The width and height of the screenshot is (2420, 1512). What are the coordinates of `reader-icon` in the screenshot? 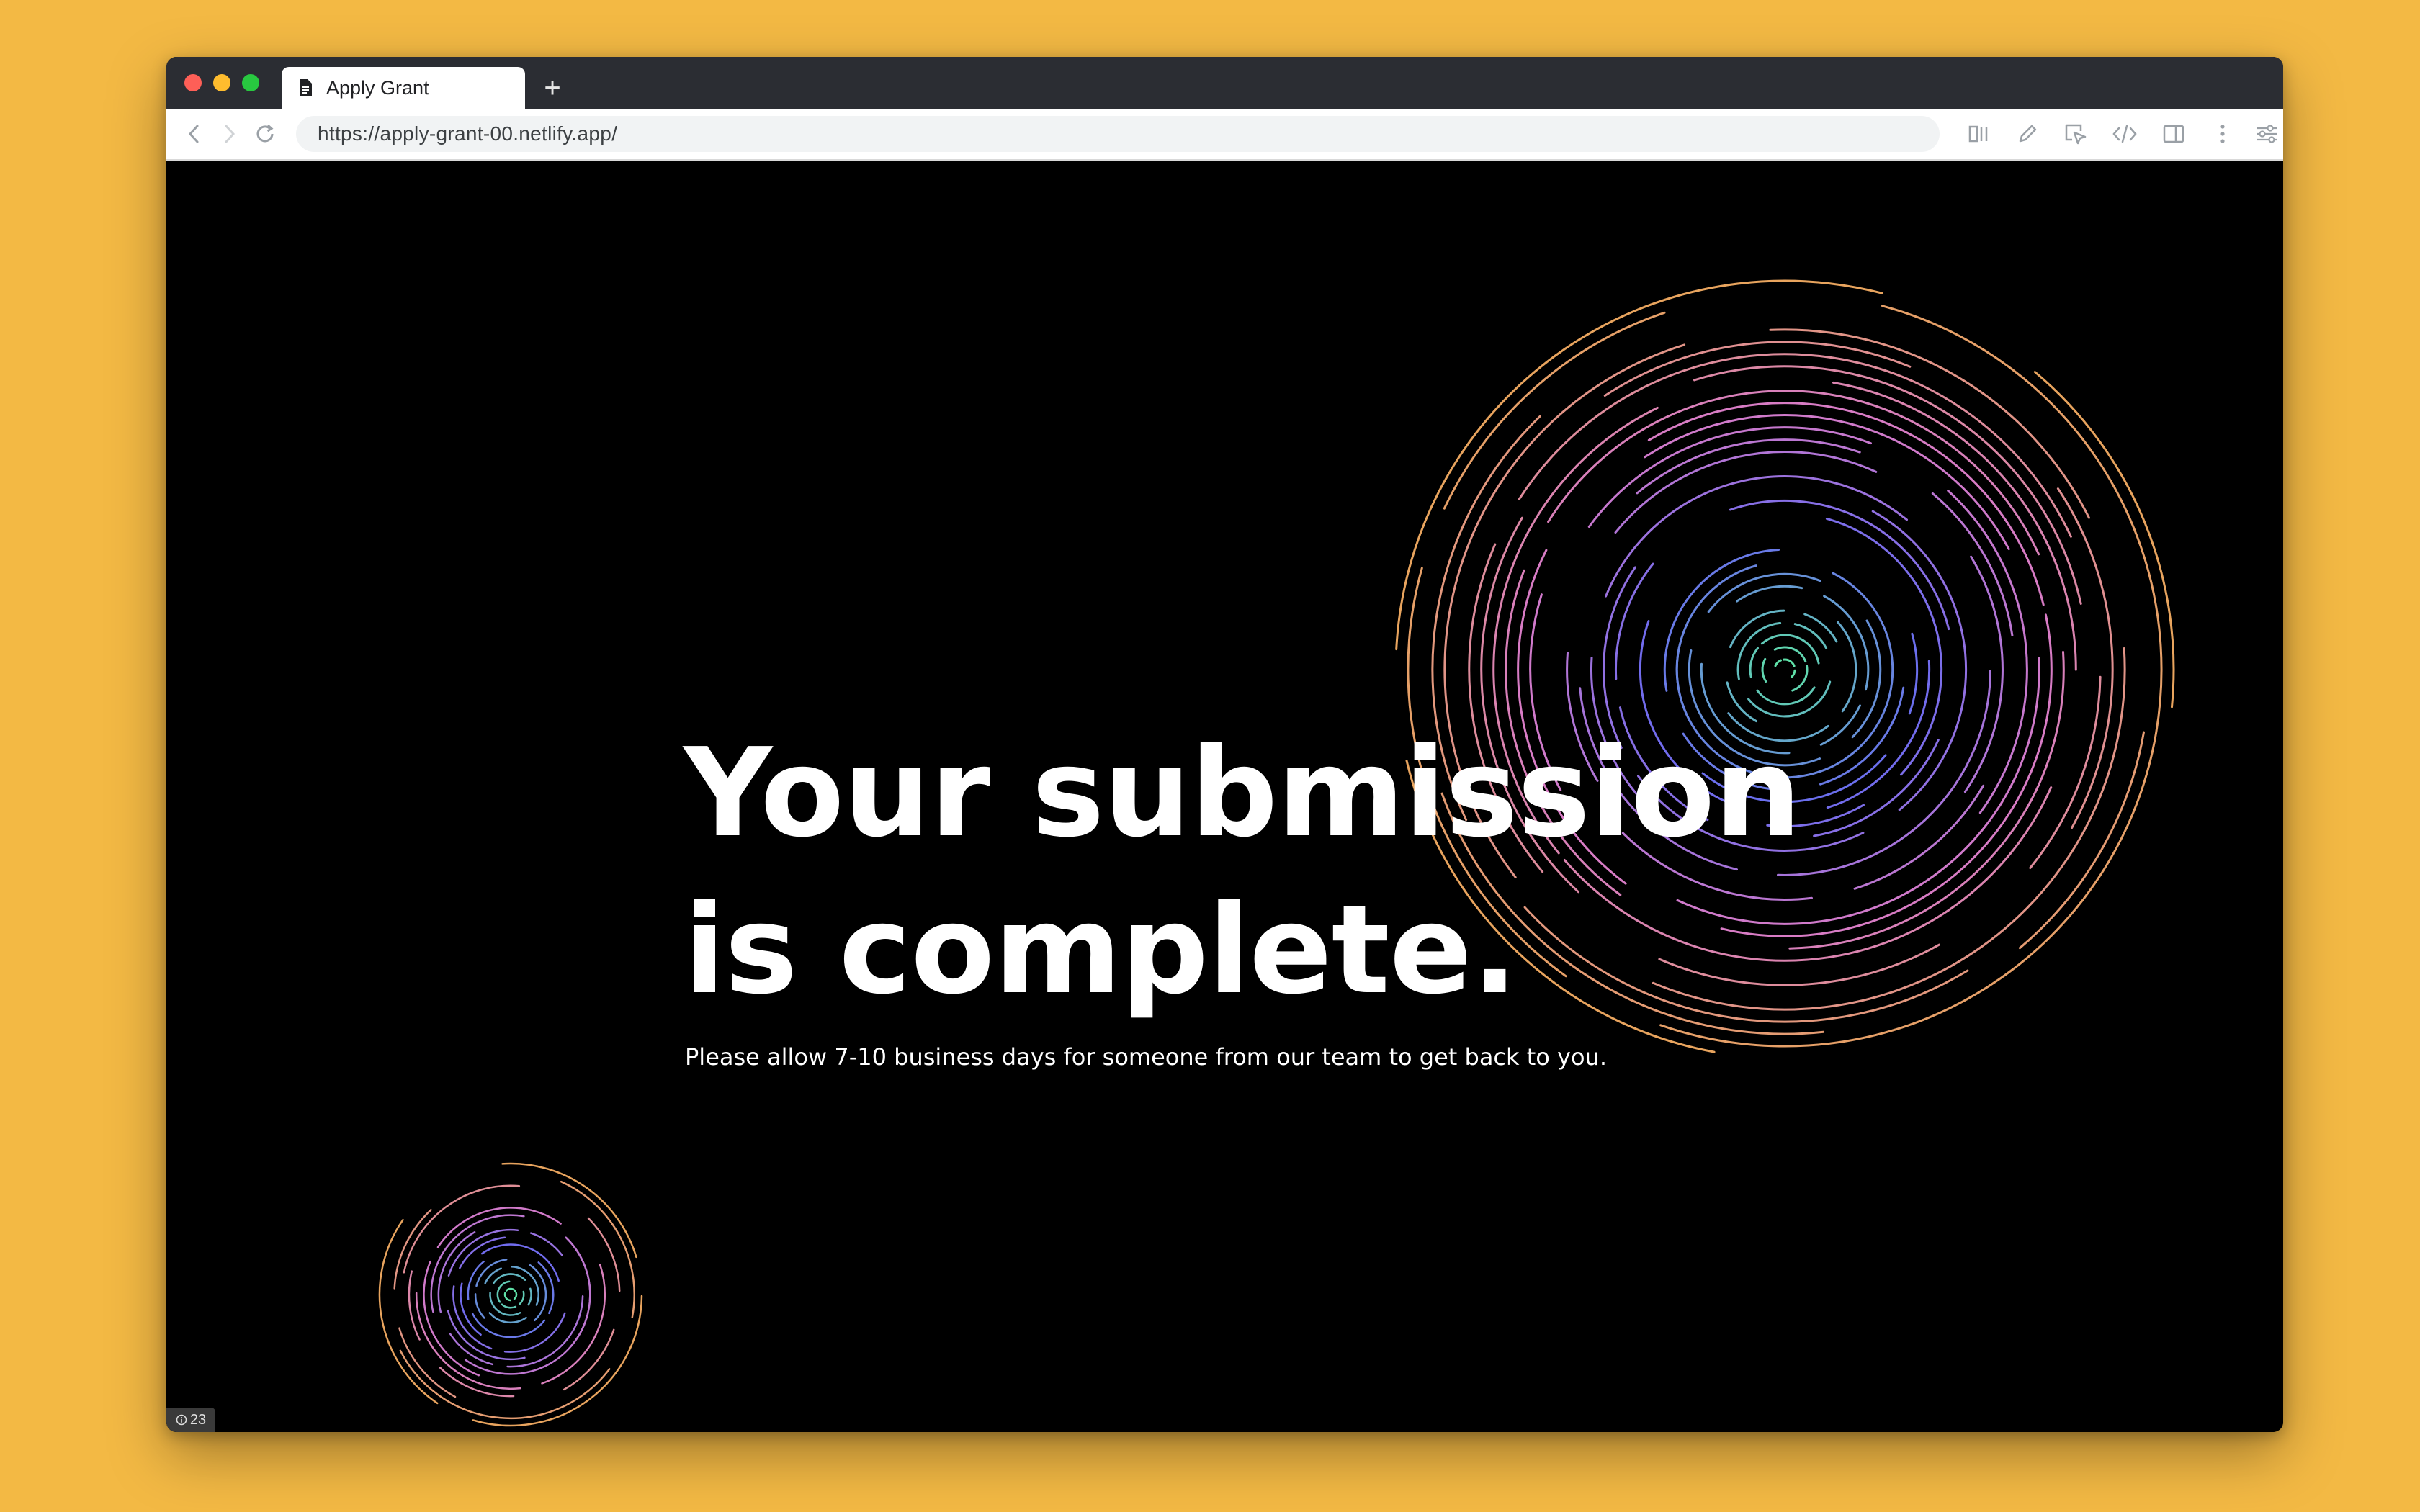 It's located at (1979, 134).